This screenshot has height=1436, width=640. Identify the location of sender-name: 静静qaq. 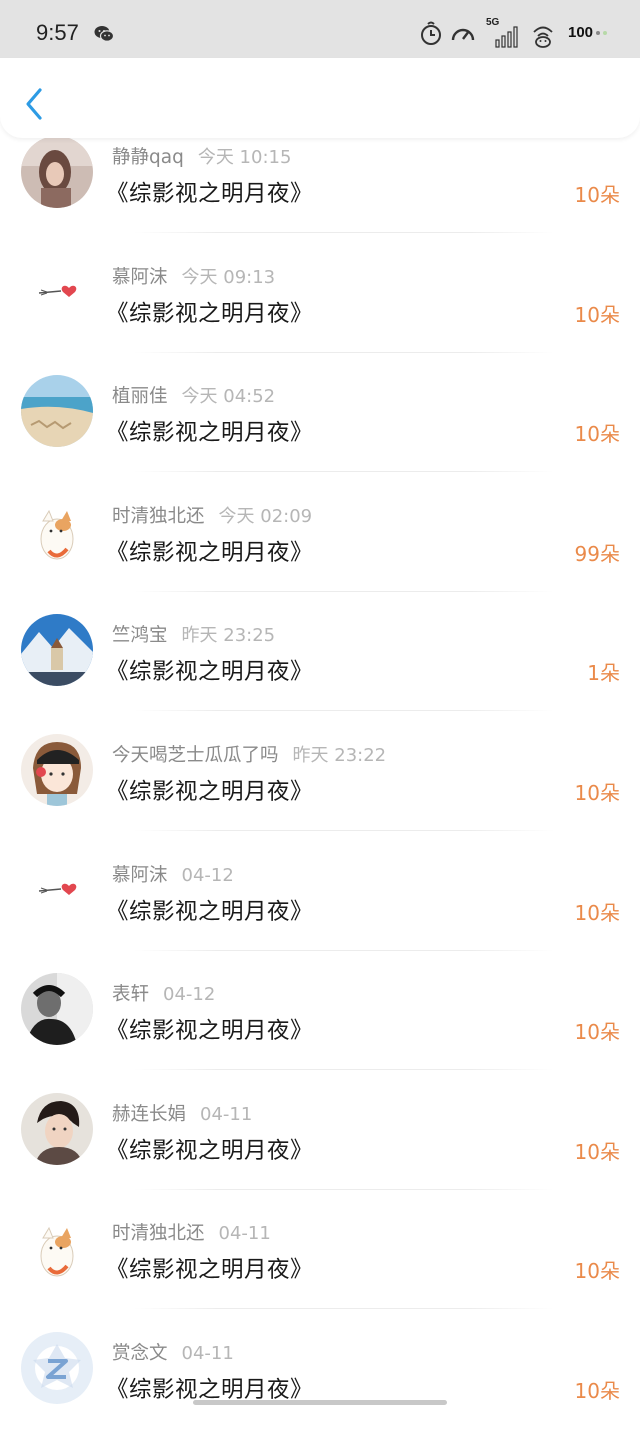
(148, 157).